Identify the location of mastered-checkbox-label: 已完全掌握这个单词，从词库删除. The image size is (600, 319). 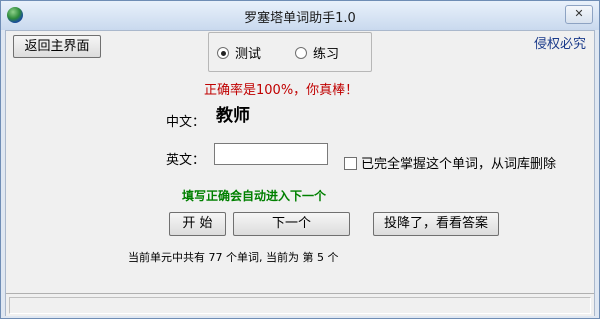
(459, 164).